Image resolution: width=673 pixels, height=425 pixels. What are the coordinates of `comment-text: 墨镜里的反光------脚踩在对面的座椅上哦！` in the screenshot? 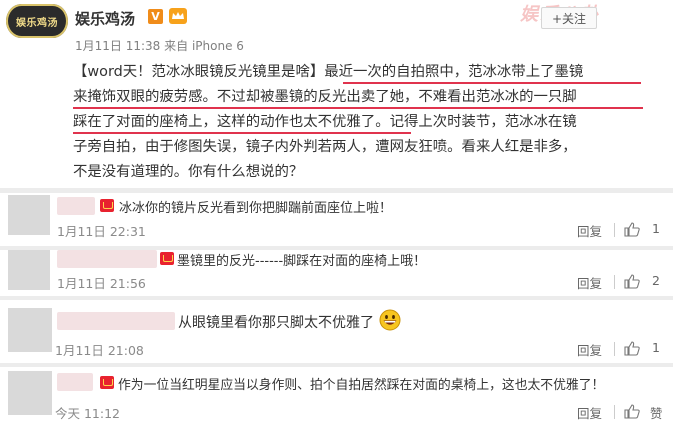 It's located at (302, 261).